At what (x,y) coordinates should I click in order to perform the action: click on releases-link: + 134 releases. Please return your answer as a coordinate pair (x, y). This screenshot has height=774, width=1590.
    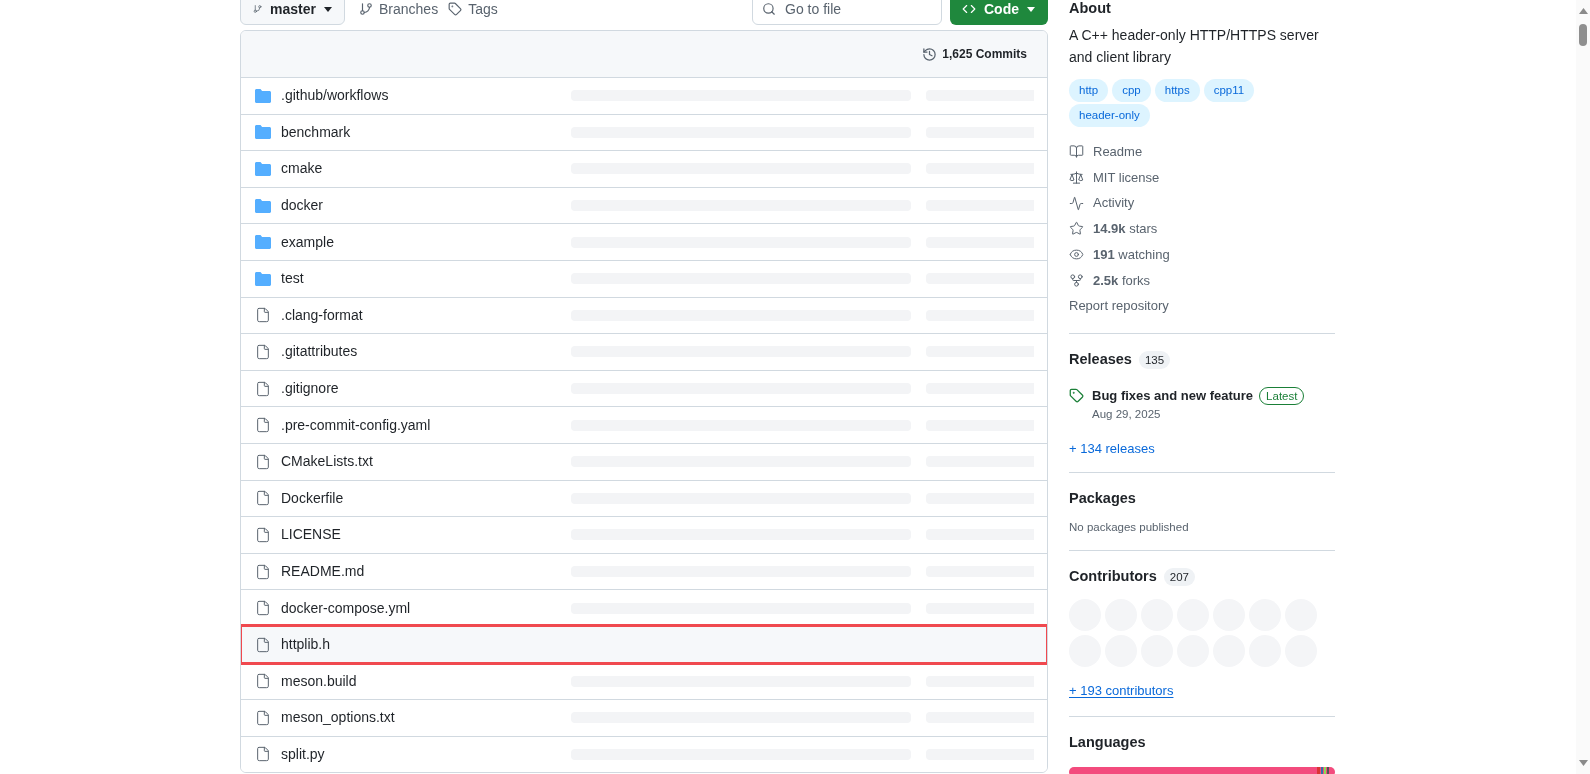
    Looking at the image, I should click on (1202, 448).